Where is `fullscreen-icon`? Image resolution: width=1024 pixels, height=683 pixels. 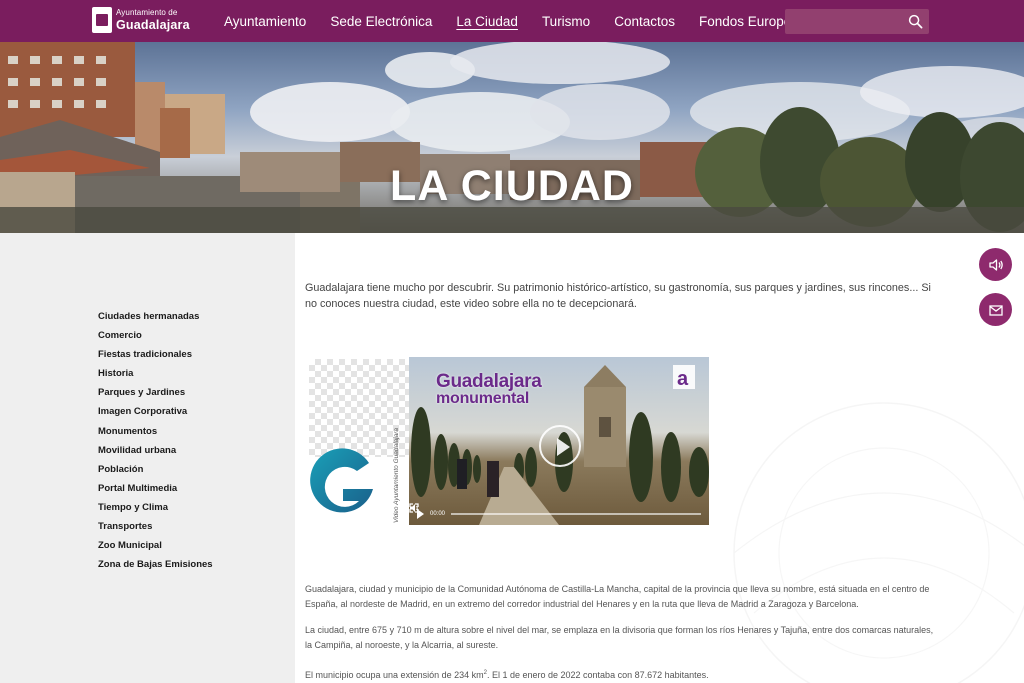
fullscreen-icon is located at coordinates (414, 508).